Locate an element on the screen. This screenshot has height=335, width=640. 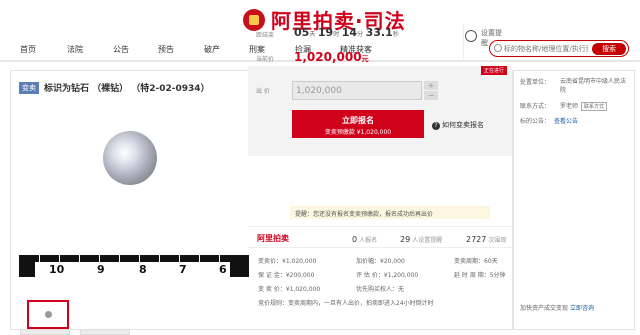
search-button: 搜索 is located at coordinates (609, 49).